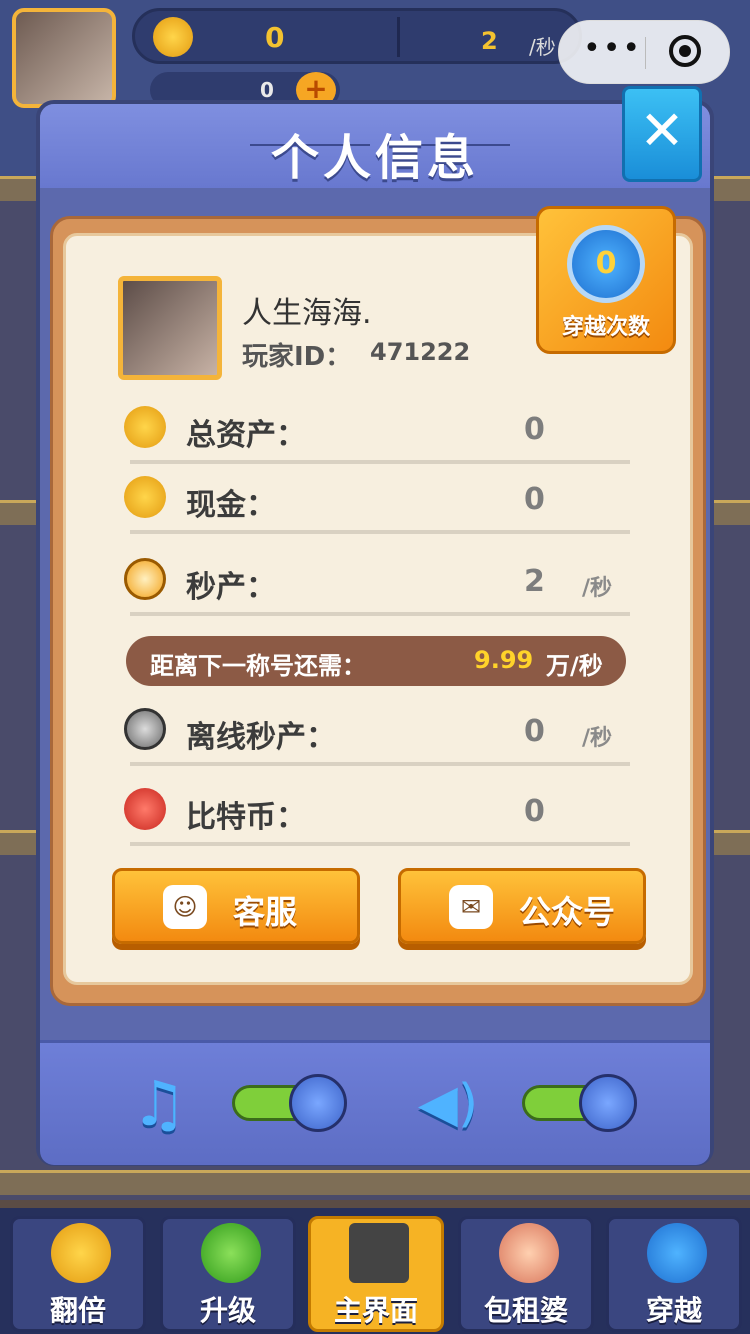 The width and height of the screenshot is (750, 1334). Describe the element at coordinates (64, 58) in the screenshot. I see `user-avatar-top` at that location.